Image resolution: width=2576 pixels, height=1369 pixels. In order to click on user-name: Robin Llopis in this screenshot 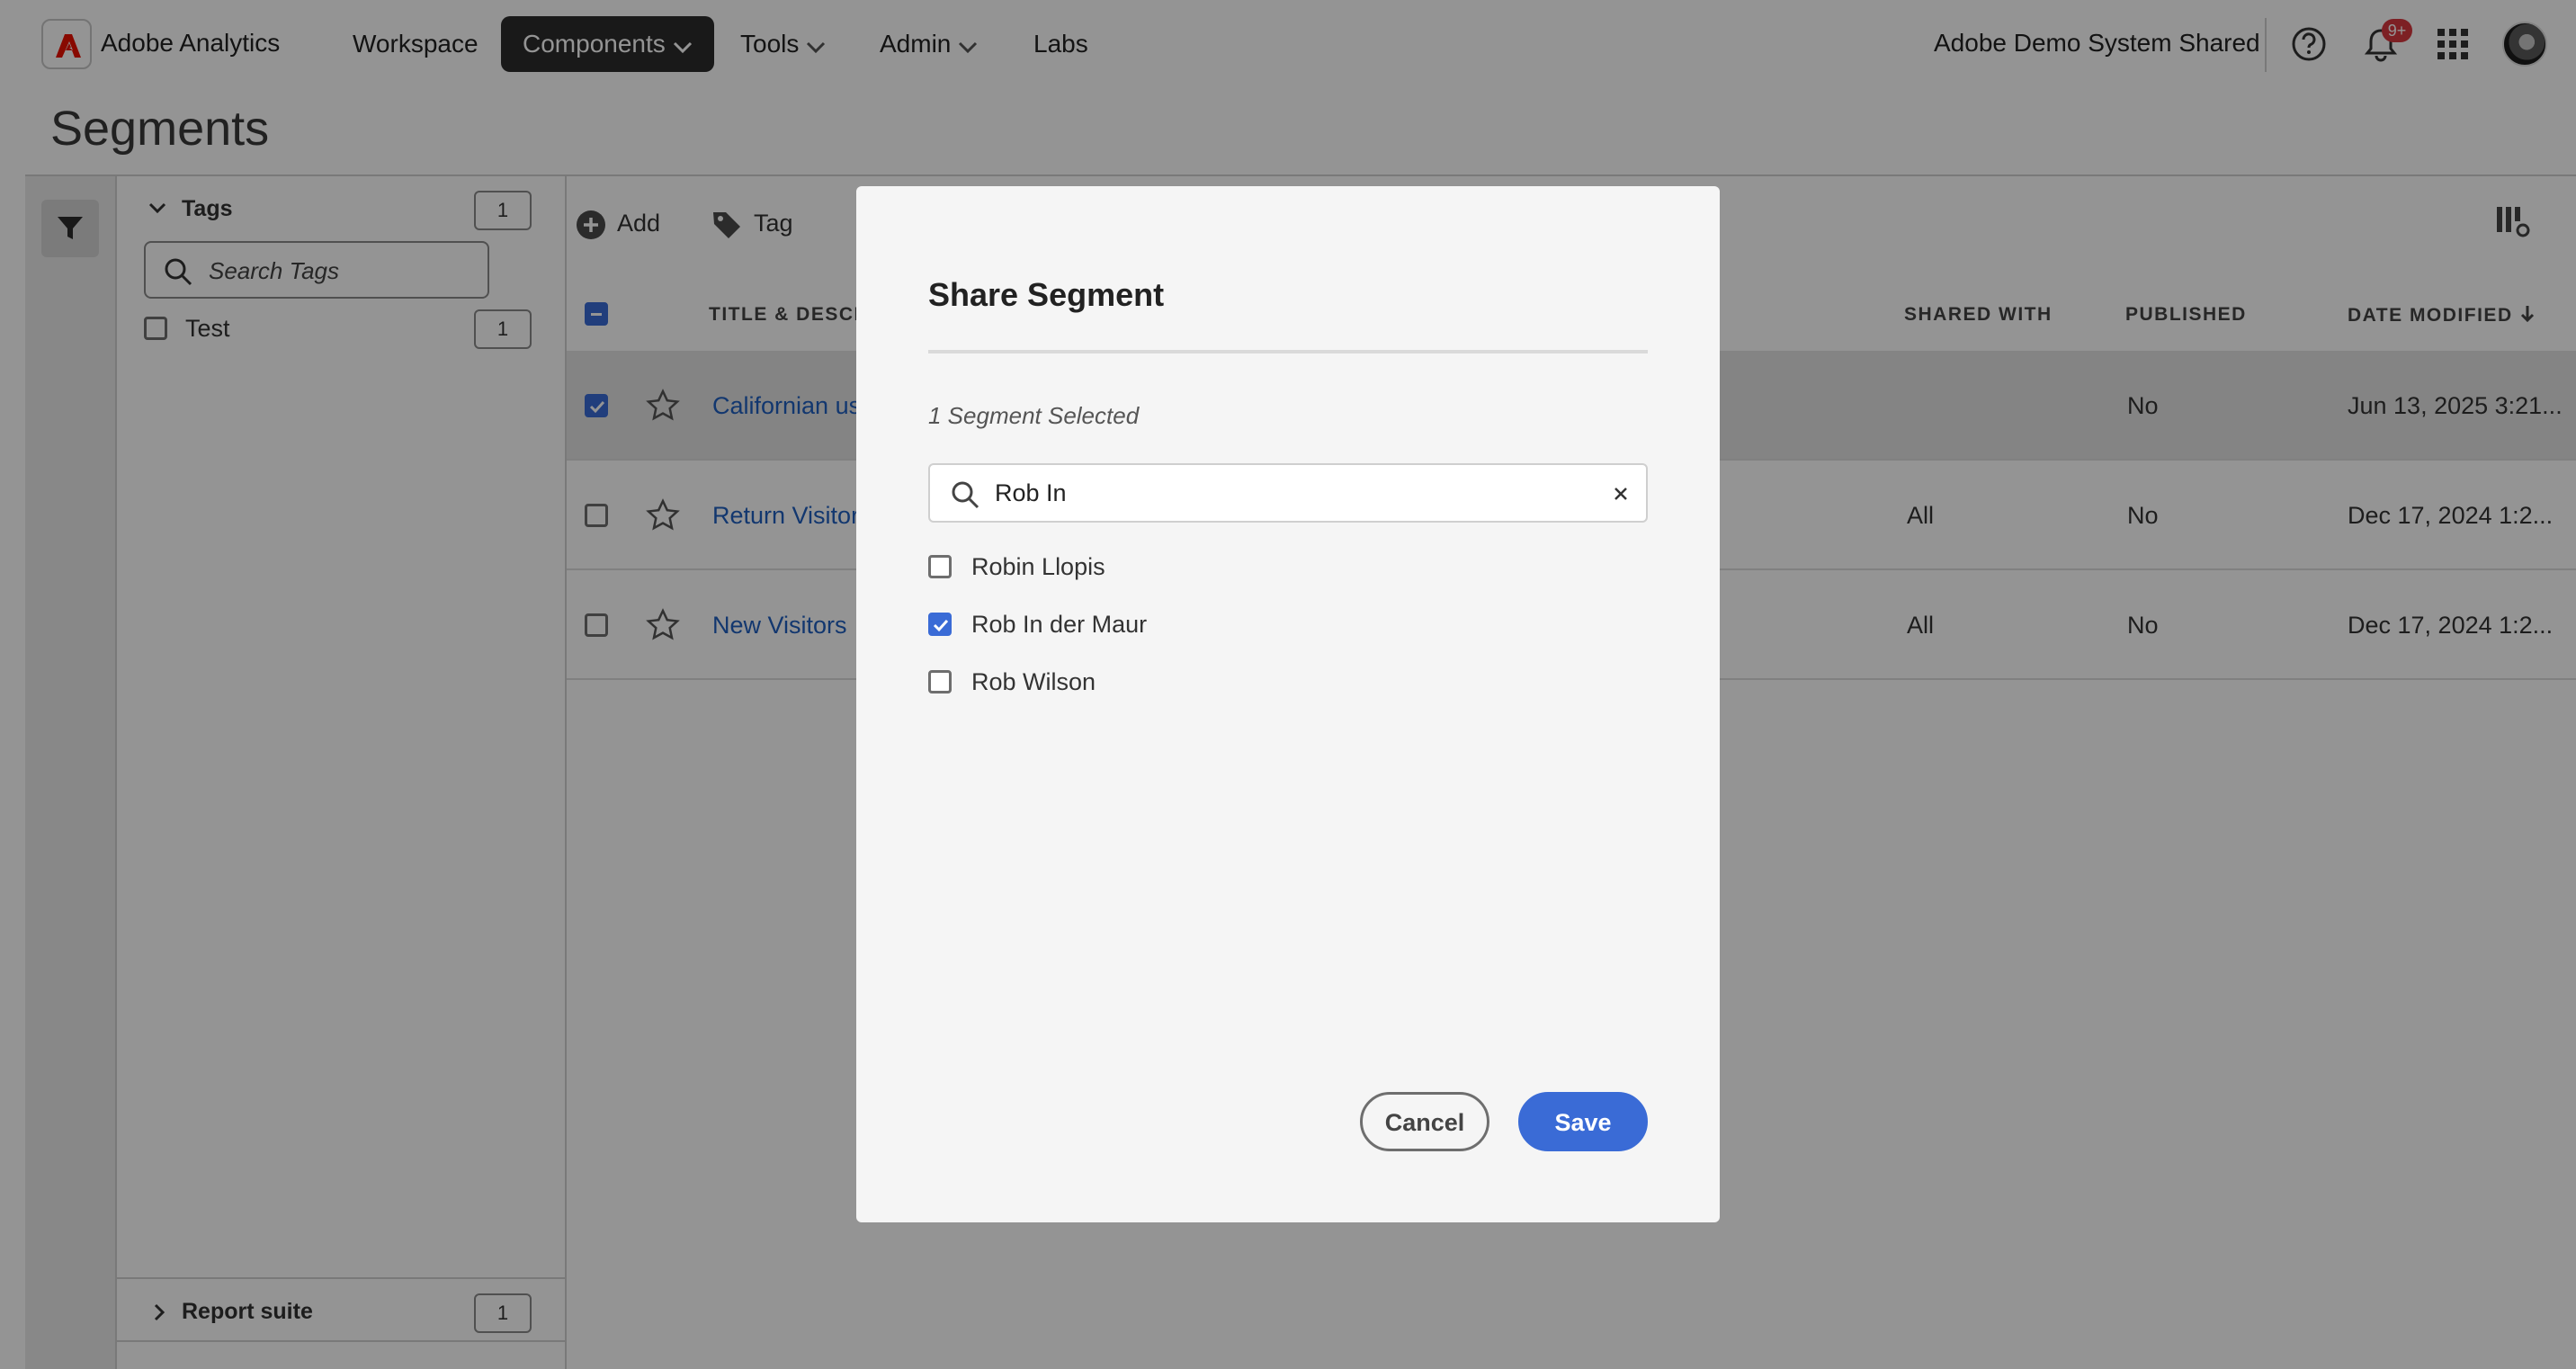, I will do `click(1038, 566)`.